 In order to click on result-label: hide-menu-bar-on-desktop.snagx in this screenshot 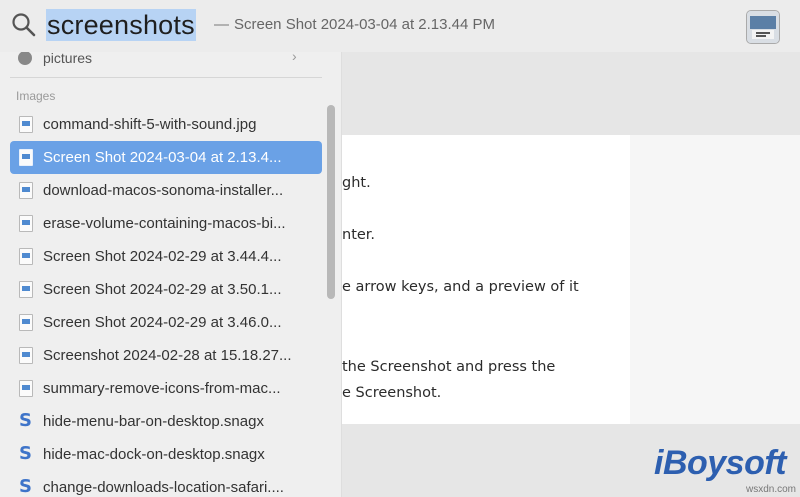, I will do `click(153, 421)`.